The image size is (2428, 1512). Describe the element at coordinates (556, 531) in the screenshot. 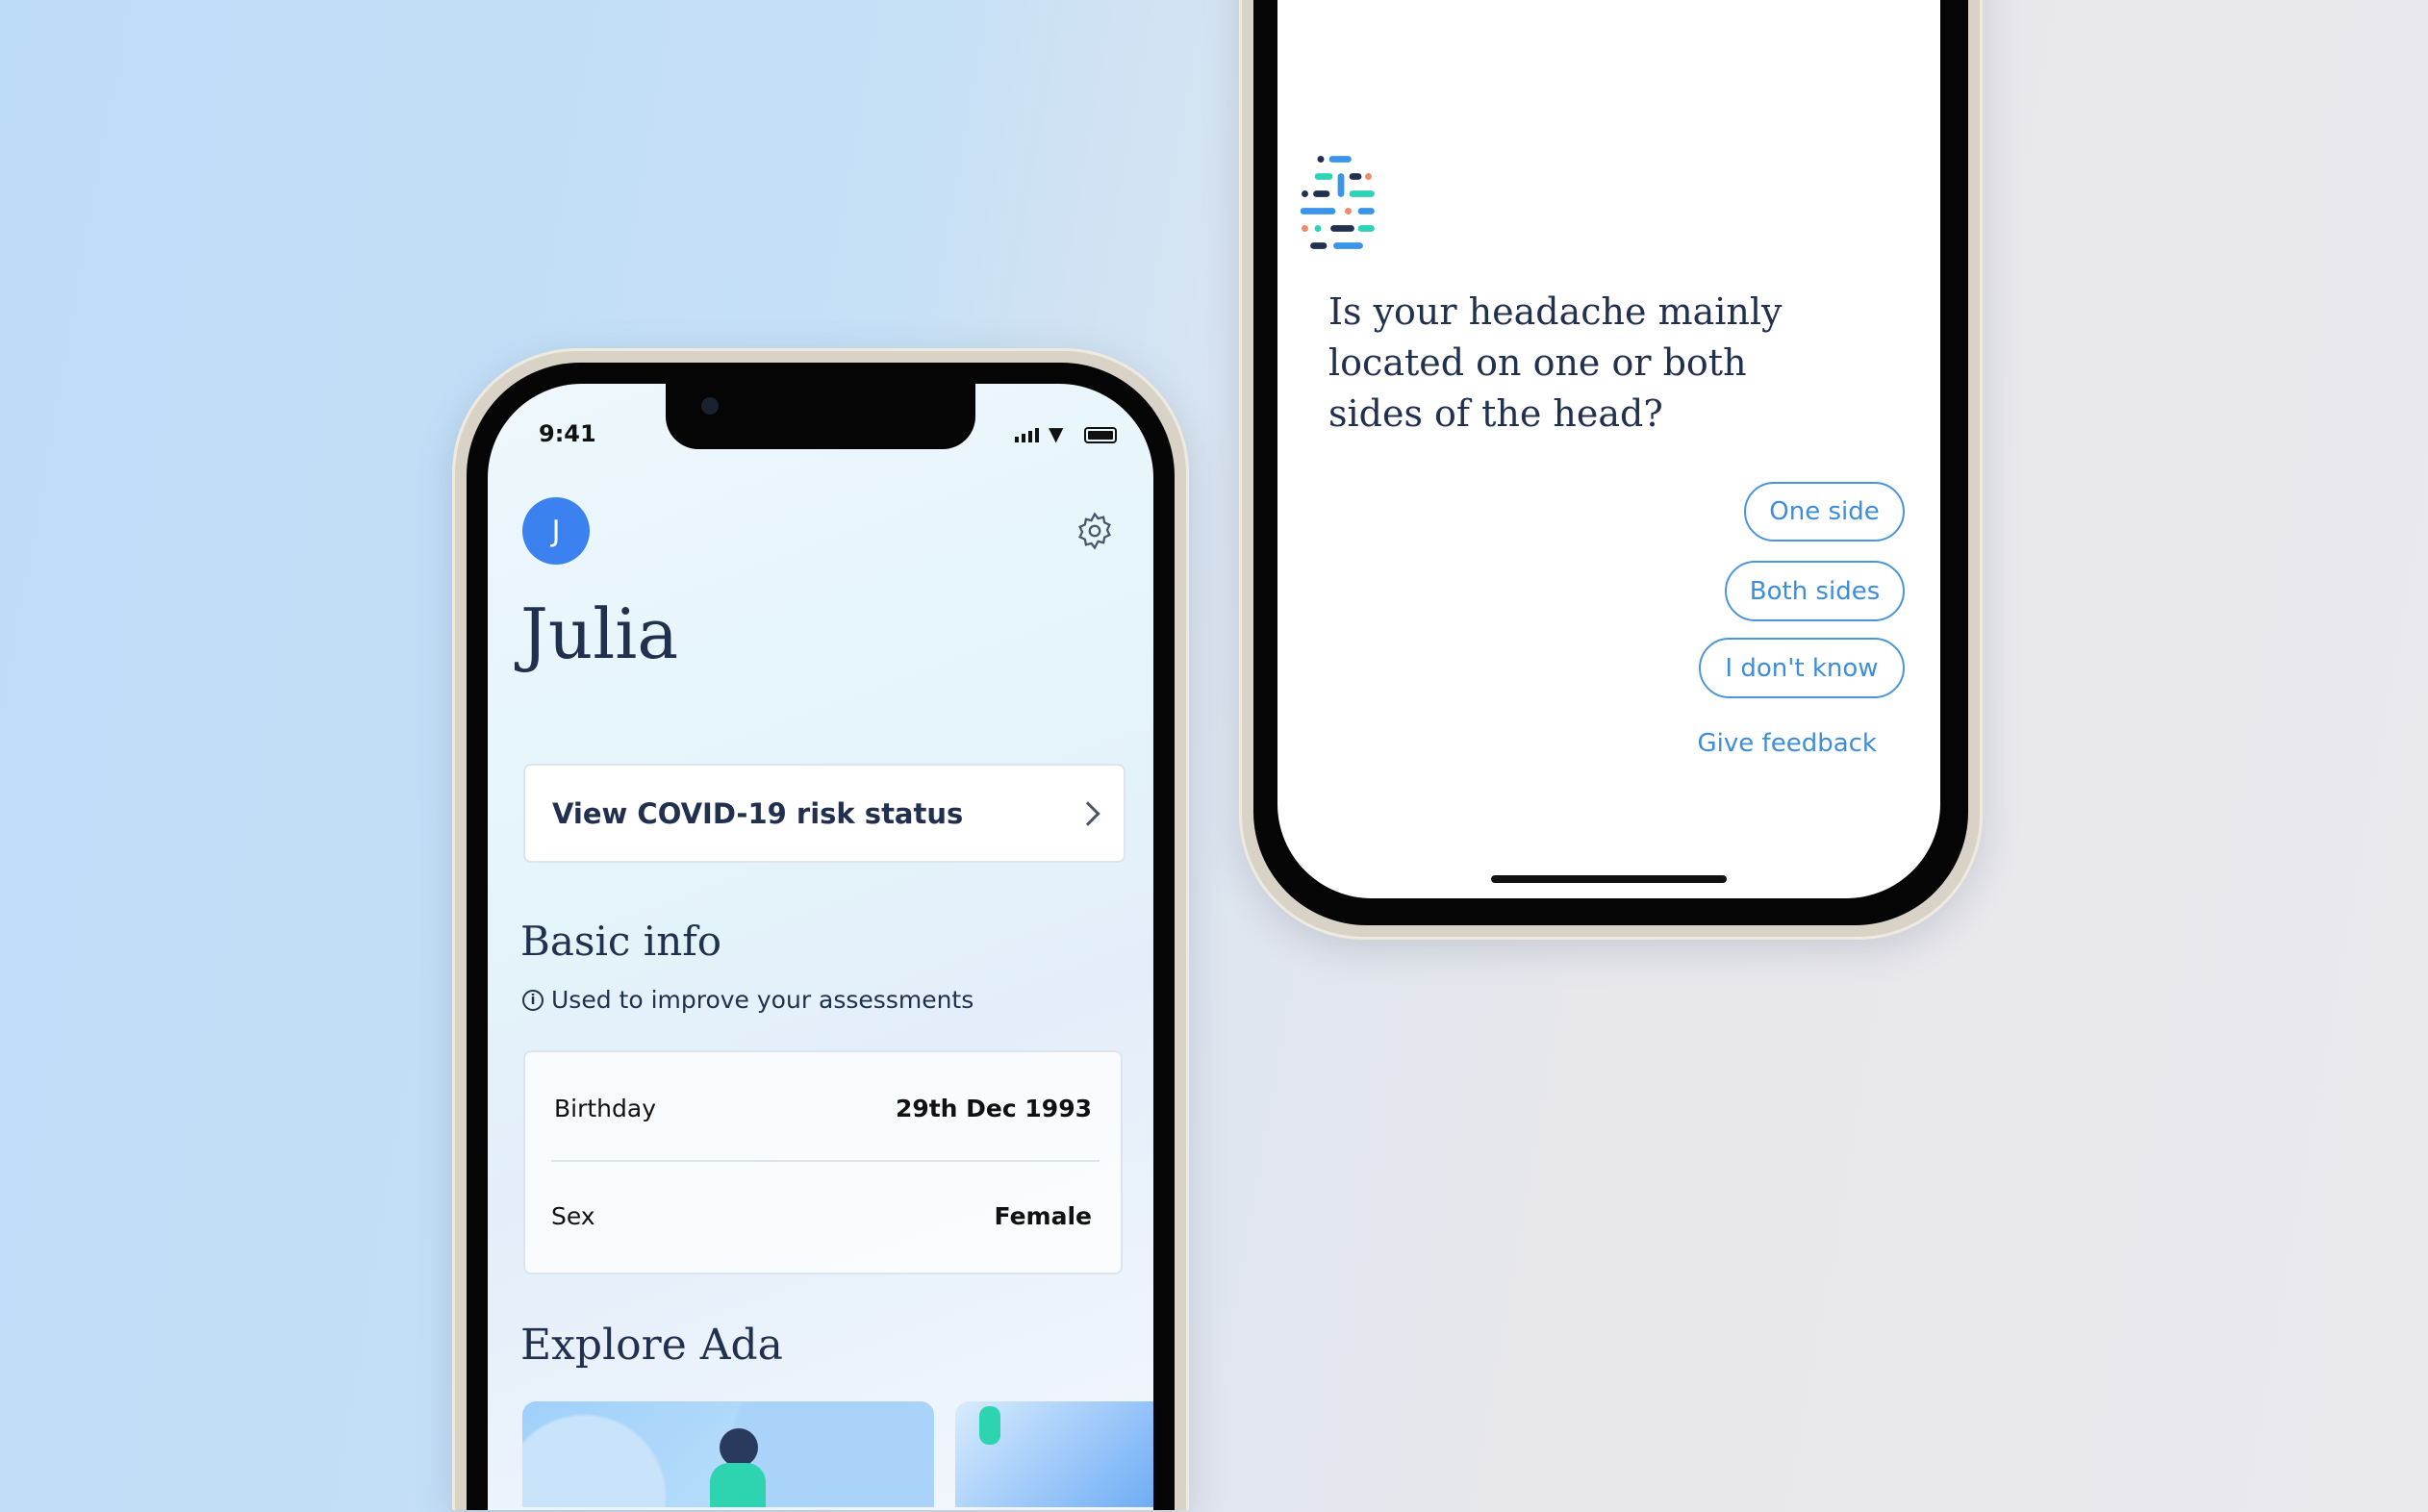

I see `avatar: J` at that location.